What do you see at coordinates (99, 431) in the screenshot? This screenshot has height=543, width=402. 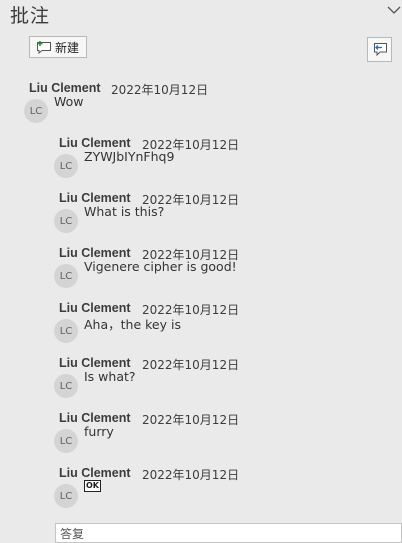 I see `reply-text: furry` at bounding box center [99, 431].